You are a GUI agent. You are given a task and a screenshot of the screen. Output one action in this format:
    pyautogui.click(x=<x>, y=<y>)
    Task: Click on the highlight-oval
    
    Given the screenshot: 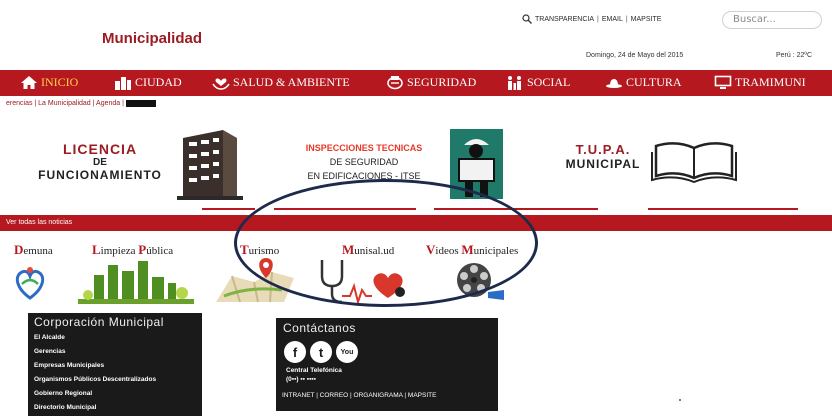 What is the action you would take?
    pyautogui.click(x=386, y=243)
    